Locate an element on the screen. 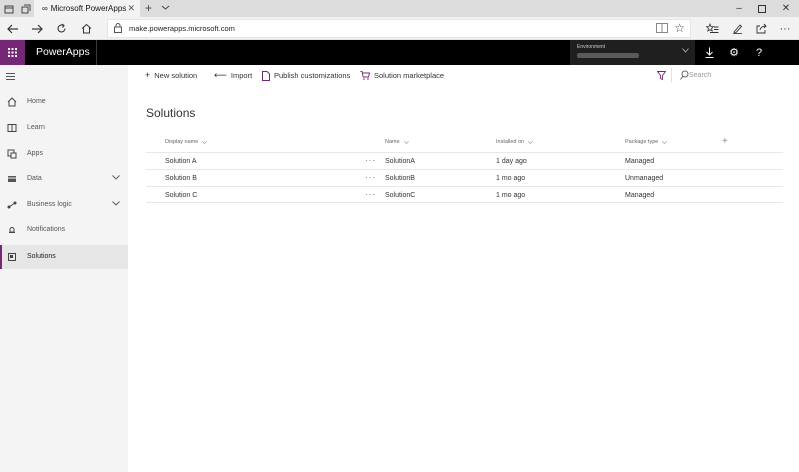 The height and width of the screenshot is (472, 799). book-icon is located at coordinates (12, 128).